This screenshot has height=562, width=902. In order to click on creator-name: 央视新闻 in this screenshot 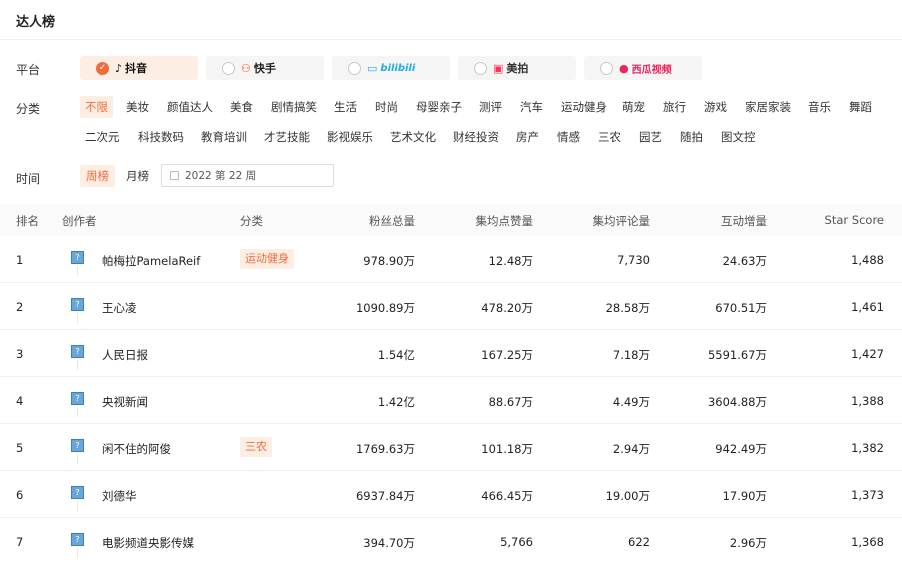, I will do `click(125, 402)`.